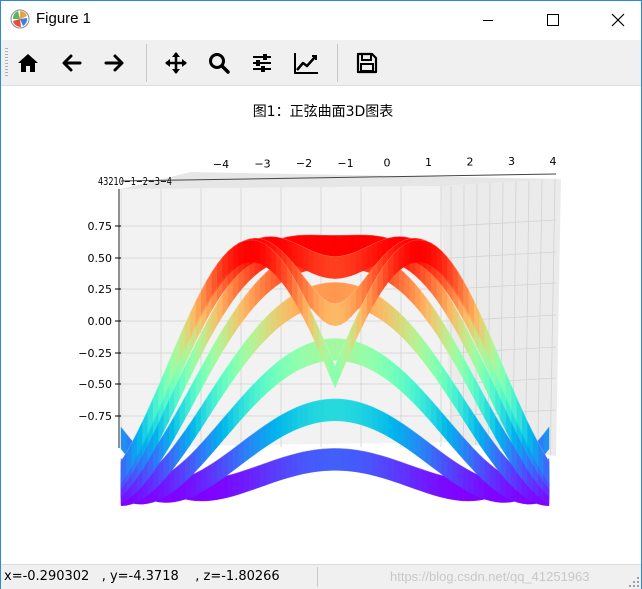  I want to click on home-button, so click(28, 63).